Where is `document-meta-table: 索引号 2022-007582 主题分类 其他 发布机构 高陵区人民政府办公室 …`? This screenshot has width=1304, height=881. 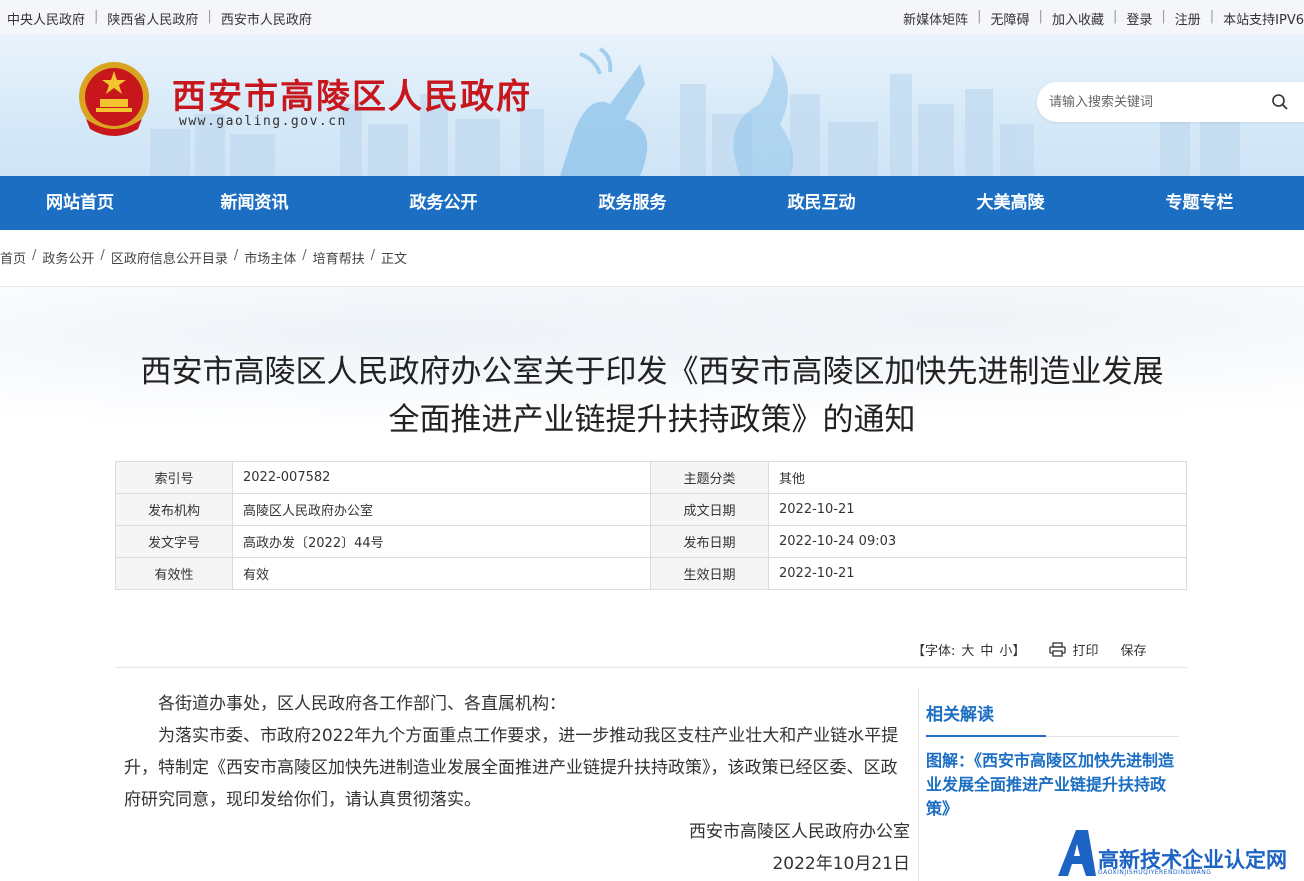
document-meta-table: 索引号 2022-007582 主题分类 其他 发布机构 高陵区人民政府办公室 … is located at coordinates (651, 525).